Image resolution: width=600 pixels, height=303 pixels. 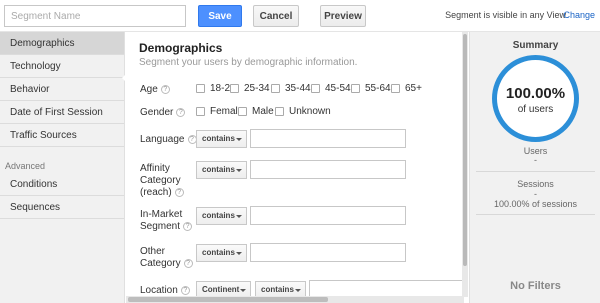 I want to click on sidebar-item-traffic-sources: Traffic Sources, so click(x=62, y=135).